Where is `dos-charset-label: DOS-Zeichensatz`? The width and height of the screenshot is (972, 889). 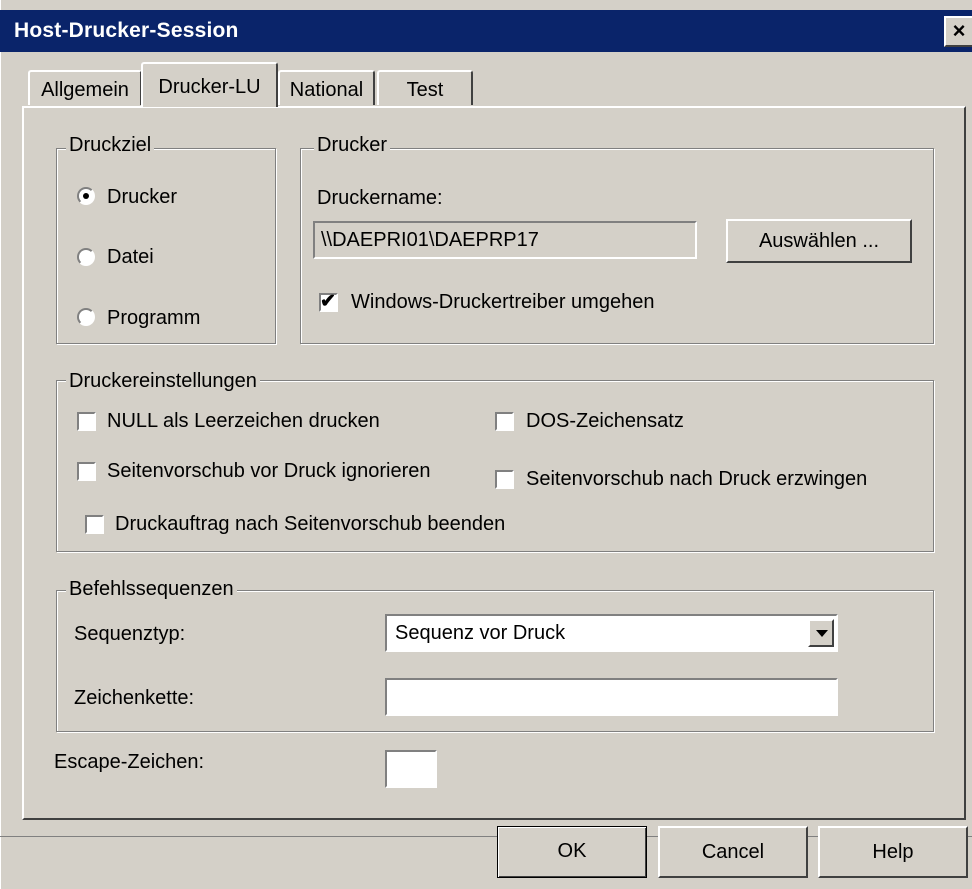
dos-charset-label: DOS-Zeichensatz is located at coordinates (605, 421).